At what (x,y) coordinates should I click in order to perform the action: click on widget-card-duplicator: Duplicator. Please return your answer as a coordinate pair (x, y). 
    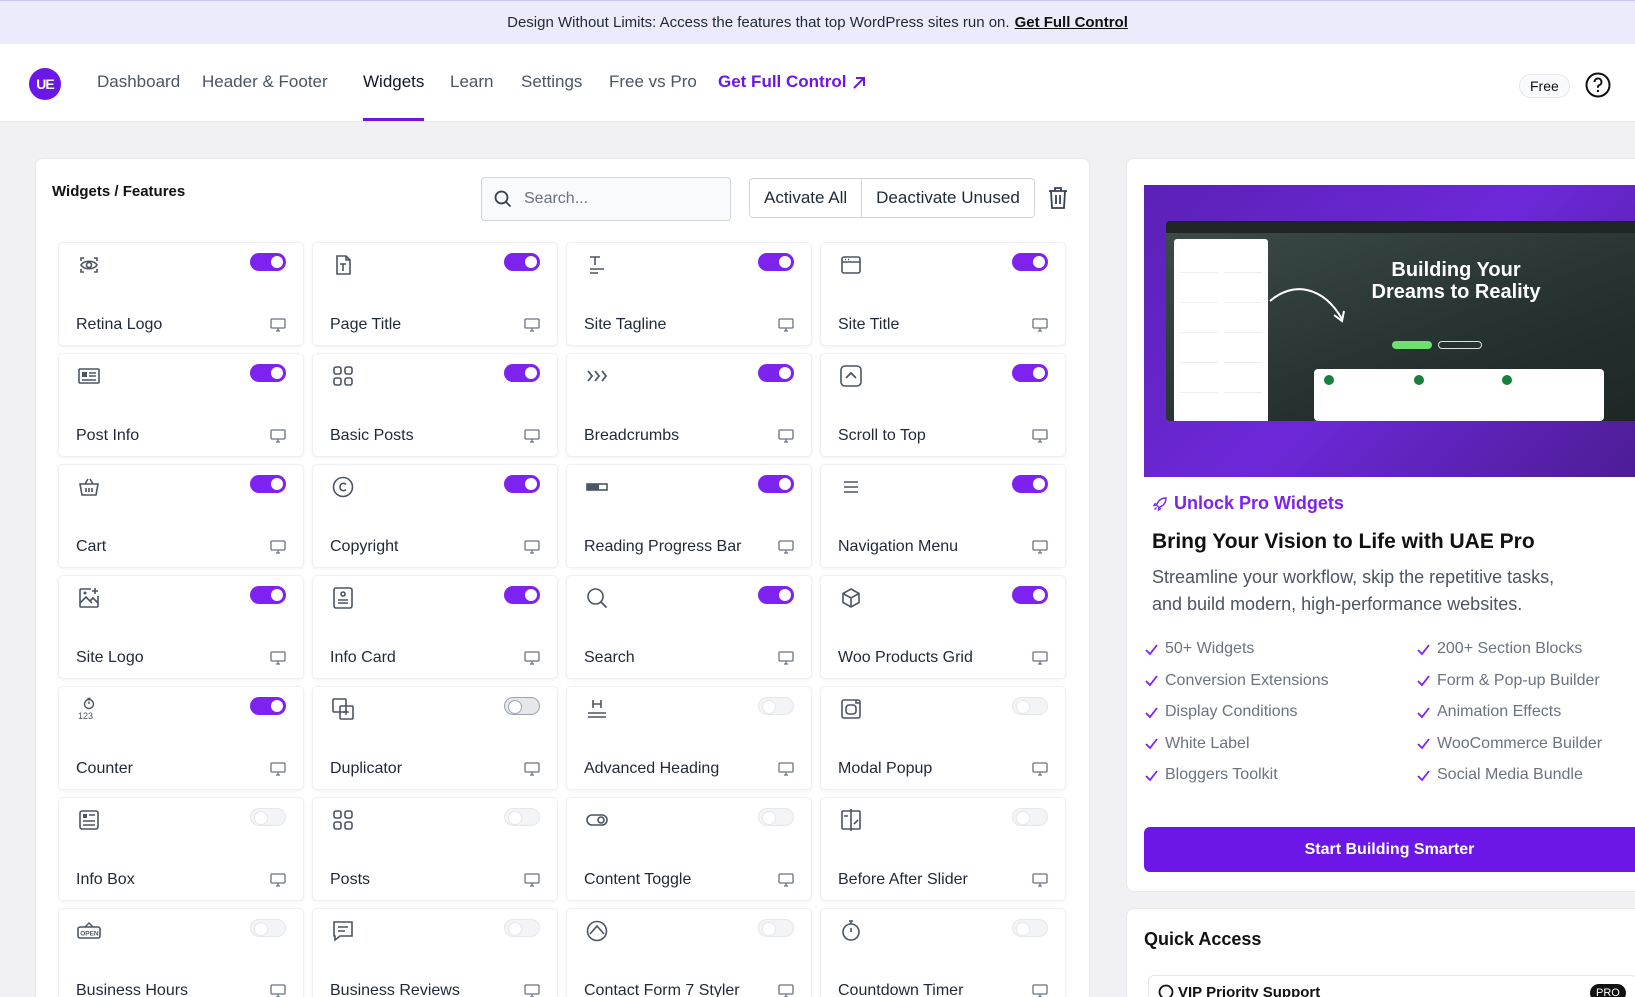
    Looking at the image, I should click on (435, 738).